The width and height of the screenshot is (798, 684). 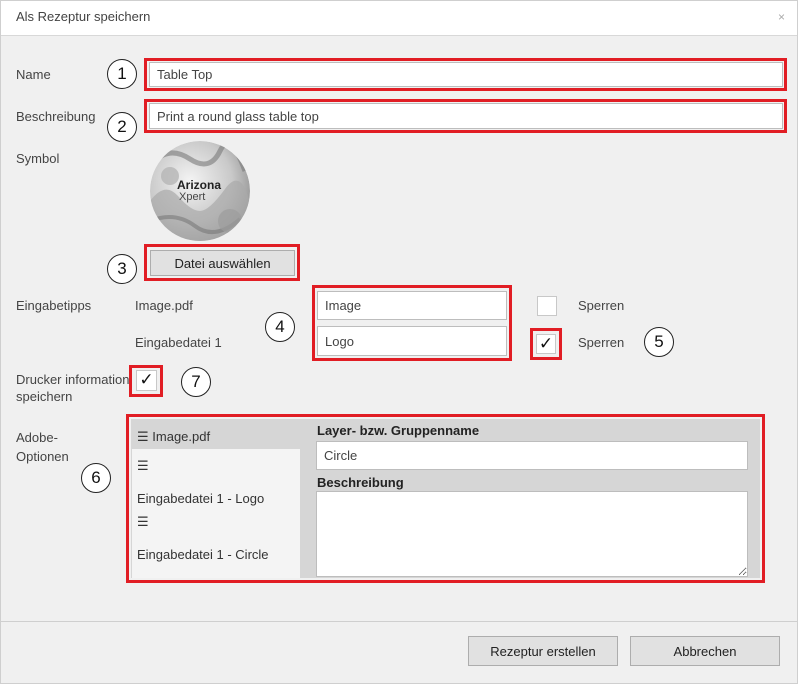 What do you see at coordinates (73, 379) in the screenshot?
I see `printer-info-label-line1: Drucker information` at bounding box center [73, 379].